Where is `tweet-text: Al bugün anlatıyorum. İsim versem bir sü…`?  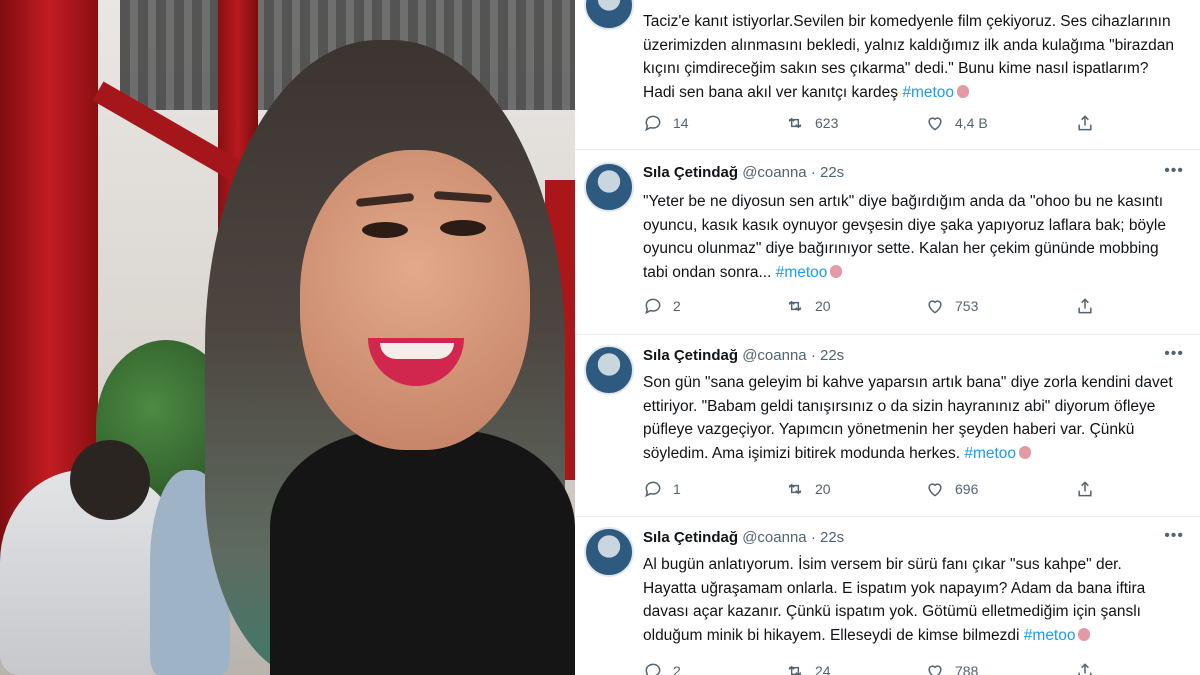 tweet-text: Al bugün anlatıyorum. İsim versem bir sü… is located at coordinates (894, 600).